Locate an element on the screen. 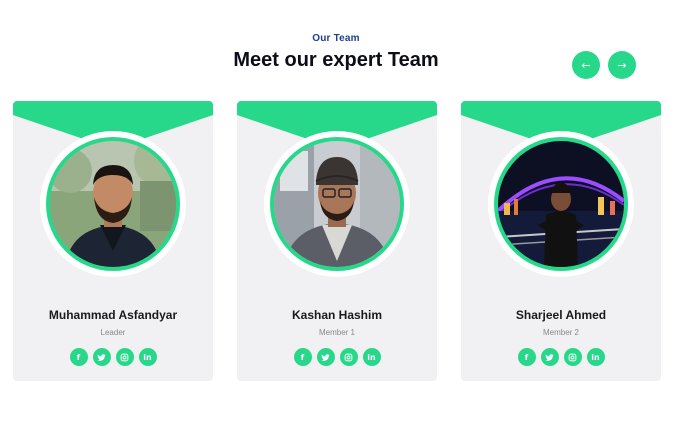 The width and height of the screenshot is (695, 442). section-eyebrow: Our Team is located at coordinates (336, 38).